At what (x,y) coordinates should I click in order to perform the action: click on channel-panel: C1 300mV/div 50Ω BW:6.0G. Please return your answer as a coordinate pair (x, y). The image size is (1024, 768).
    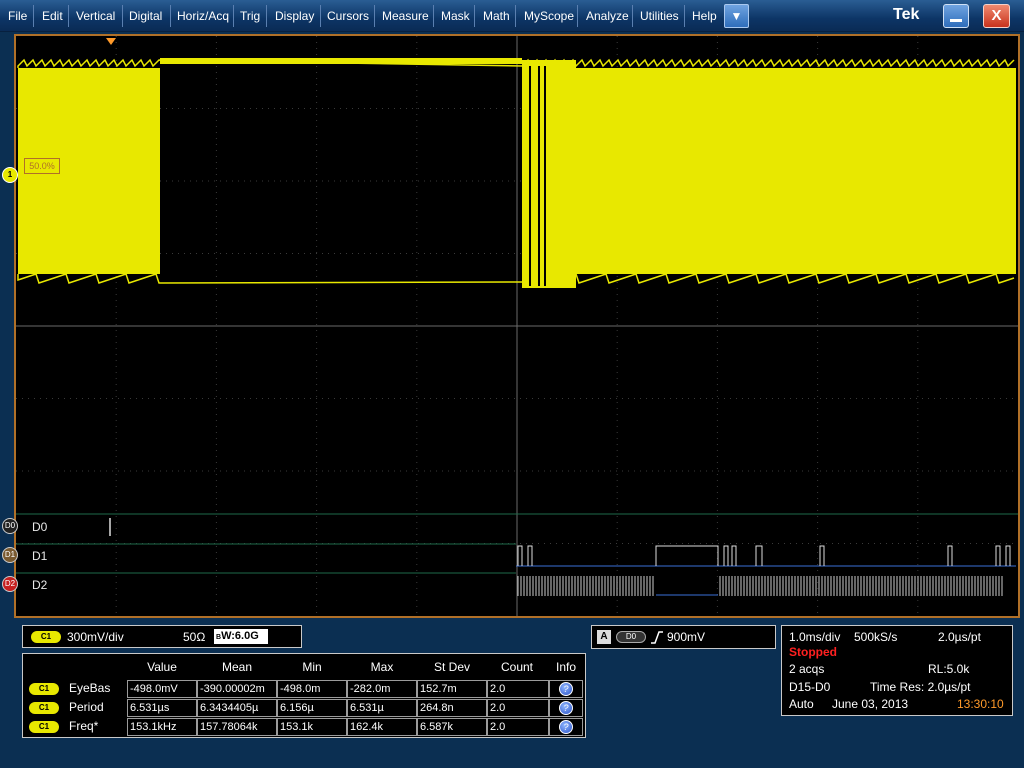
    Looking at the image, I should click on (162, 636).